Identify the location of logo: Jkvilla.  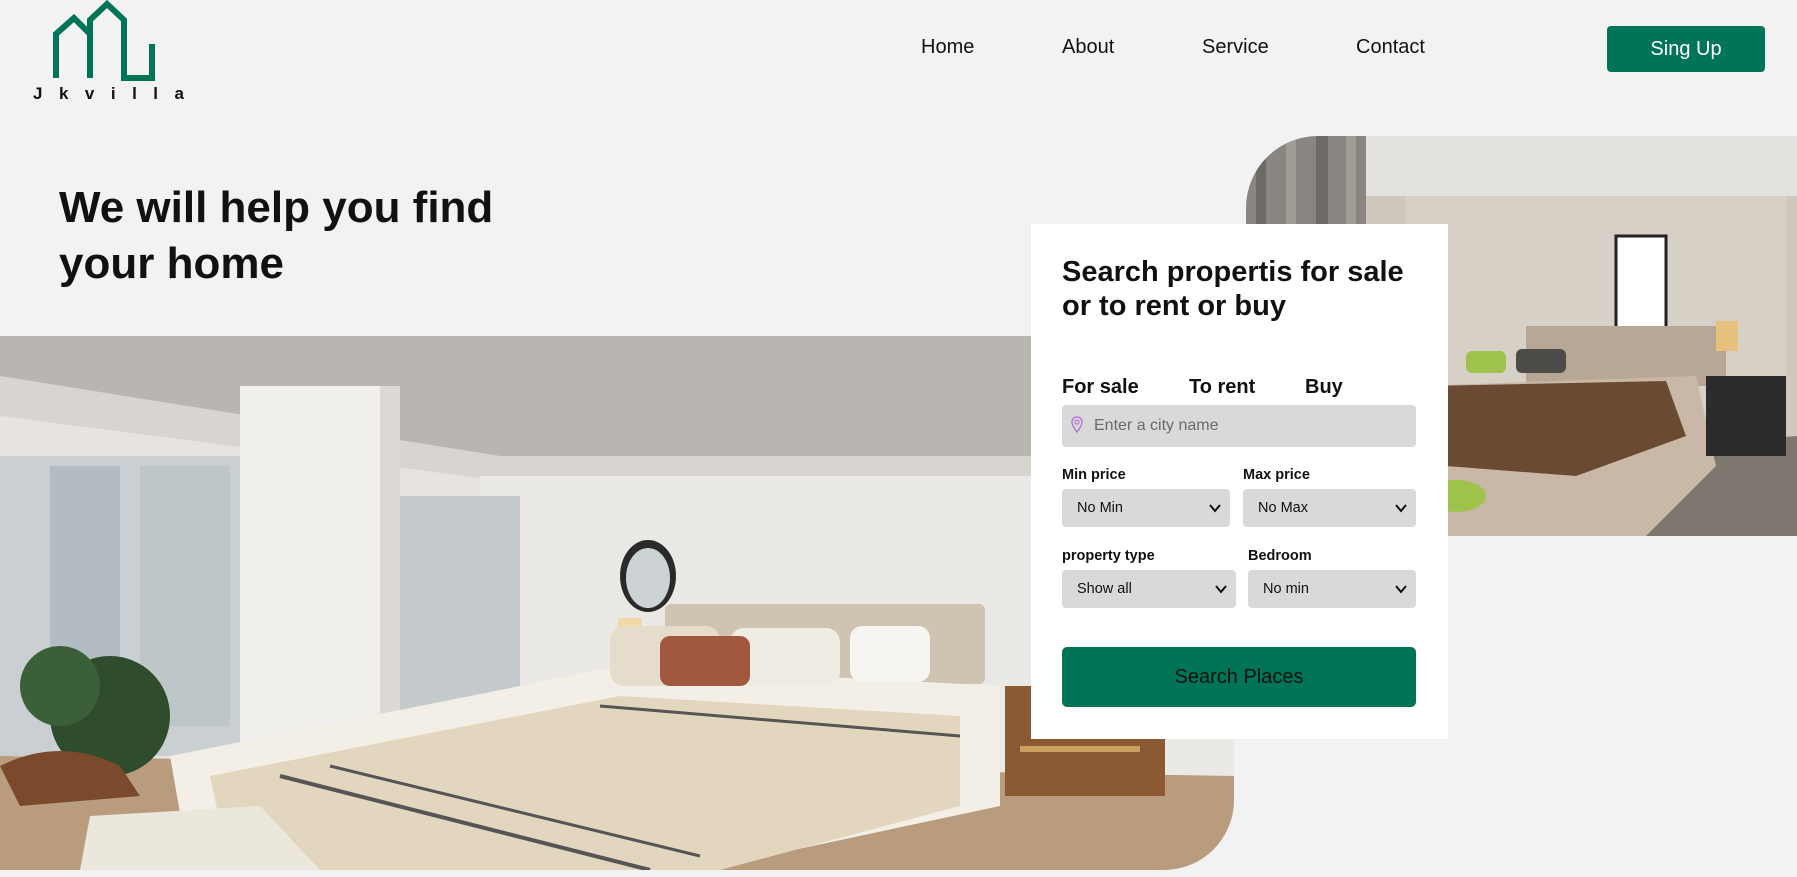
(107, 52).